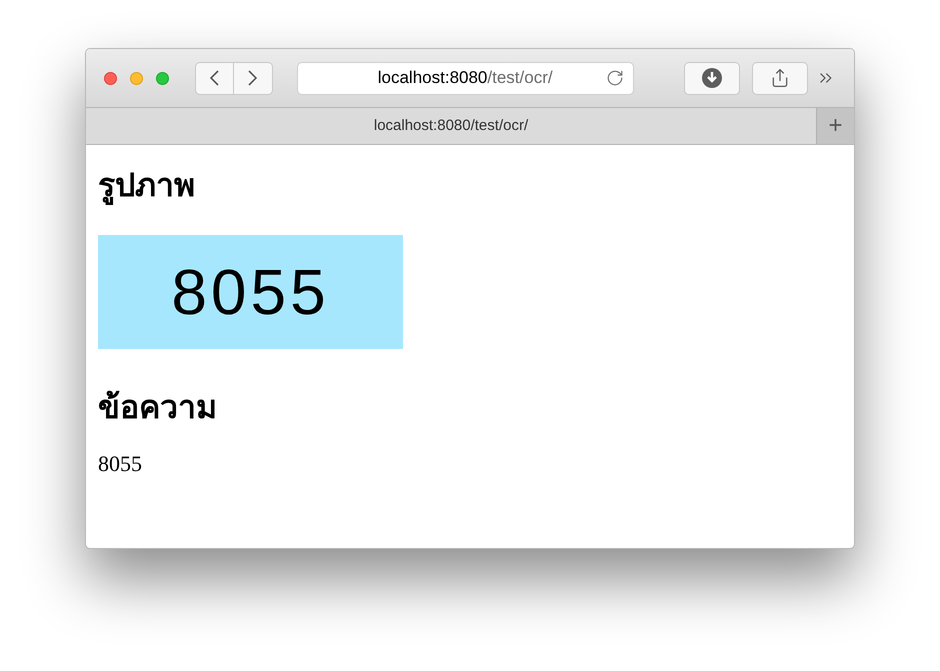  I want to click on back-button, so click(214, 78).